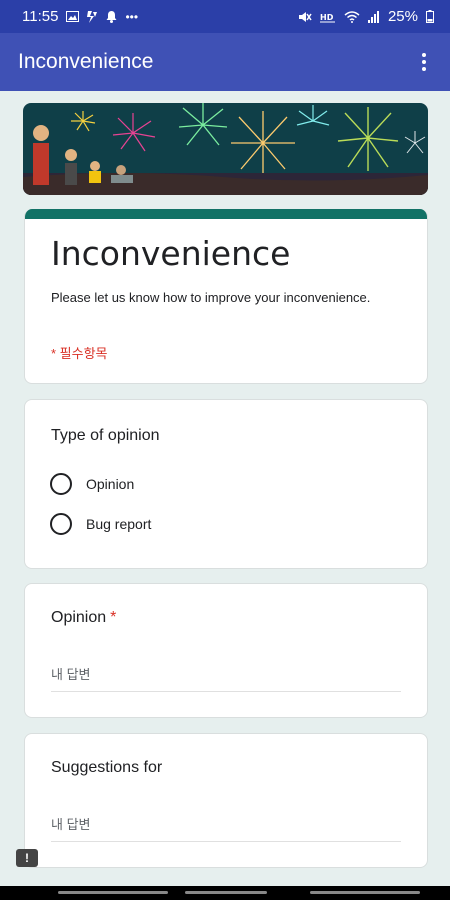  What do you see at coordinates (132, 16) in the screenshot?
I see `more-icon: •••` at bounding box center [132, 16].